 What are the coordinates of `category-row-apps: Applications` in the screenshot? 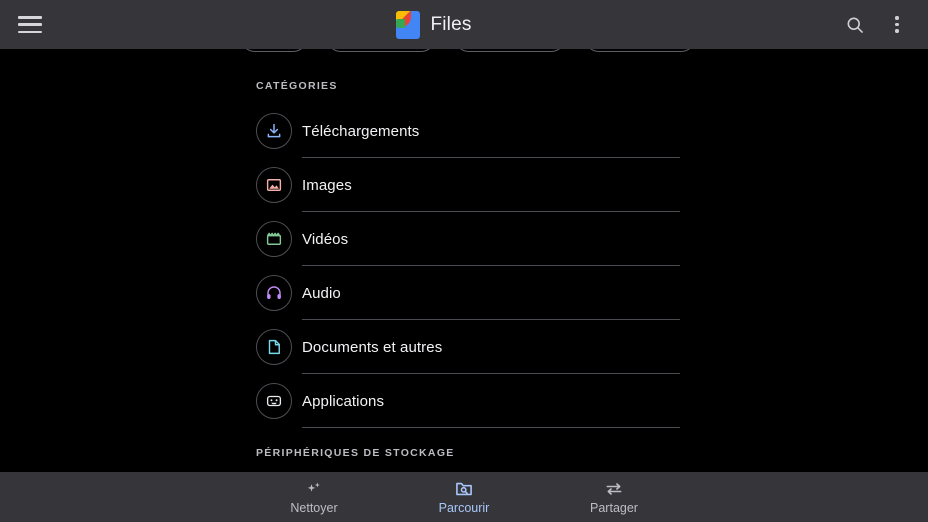 It's located at (464, 401).